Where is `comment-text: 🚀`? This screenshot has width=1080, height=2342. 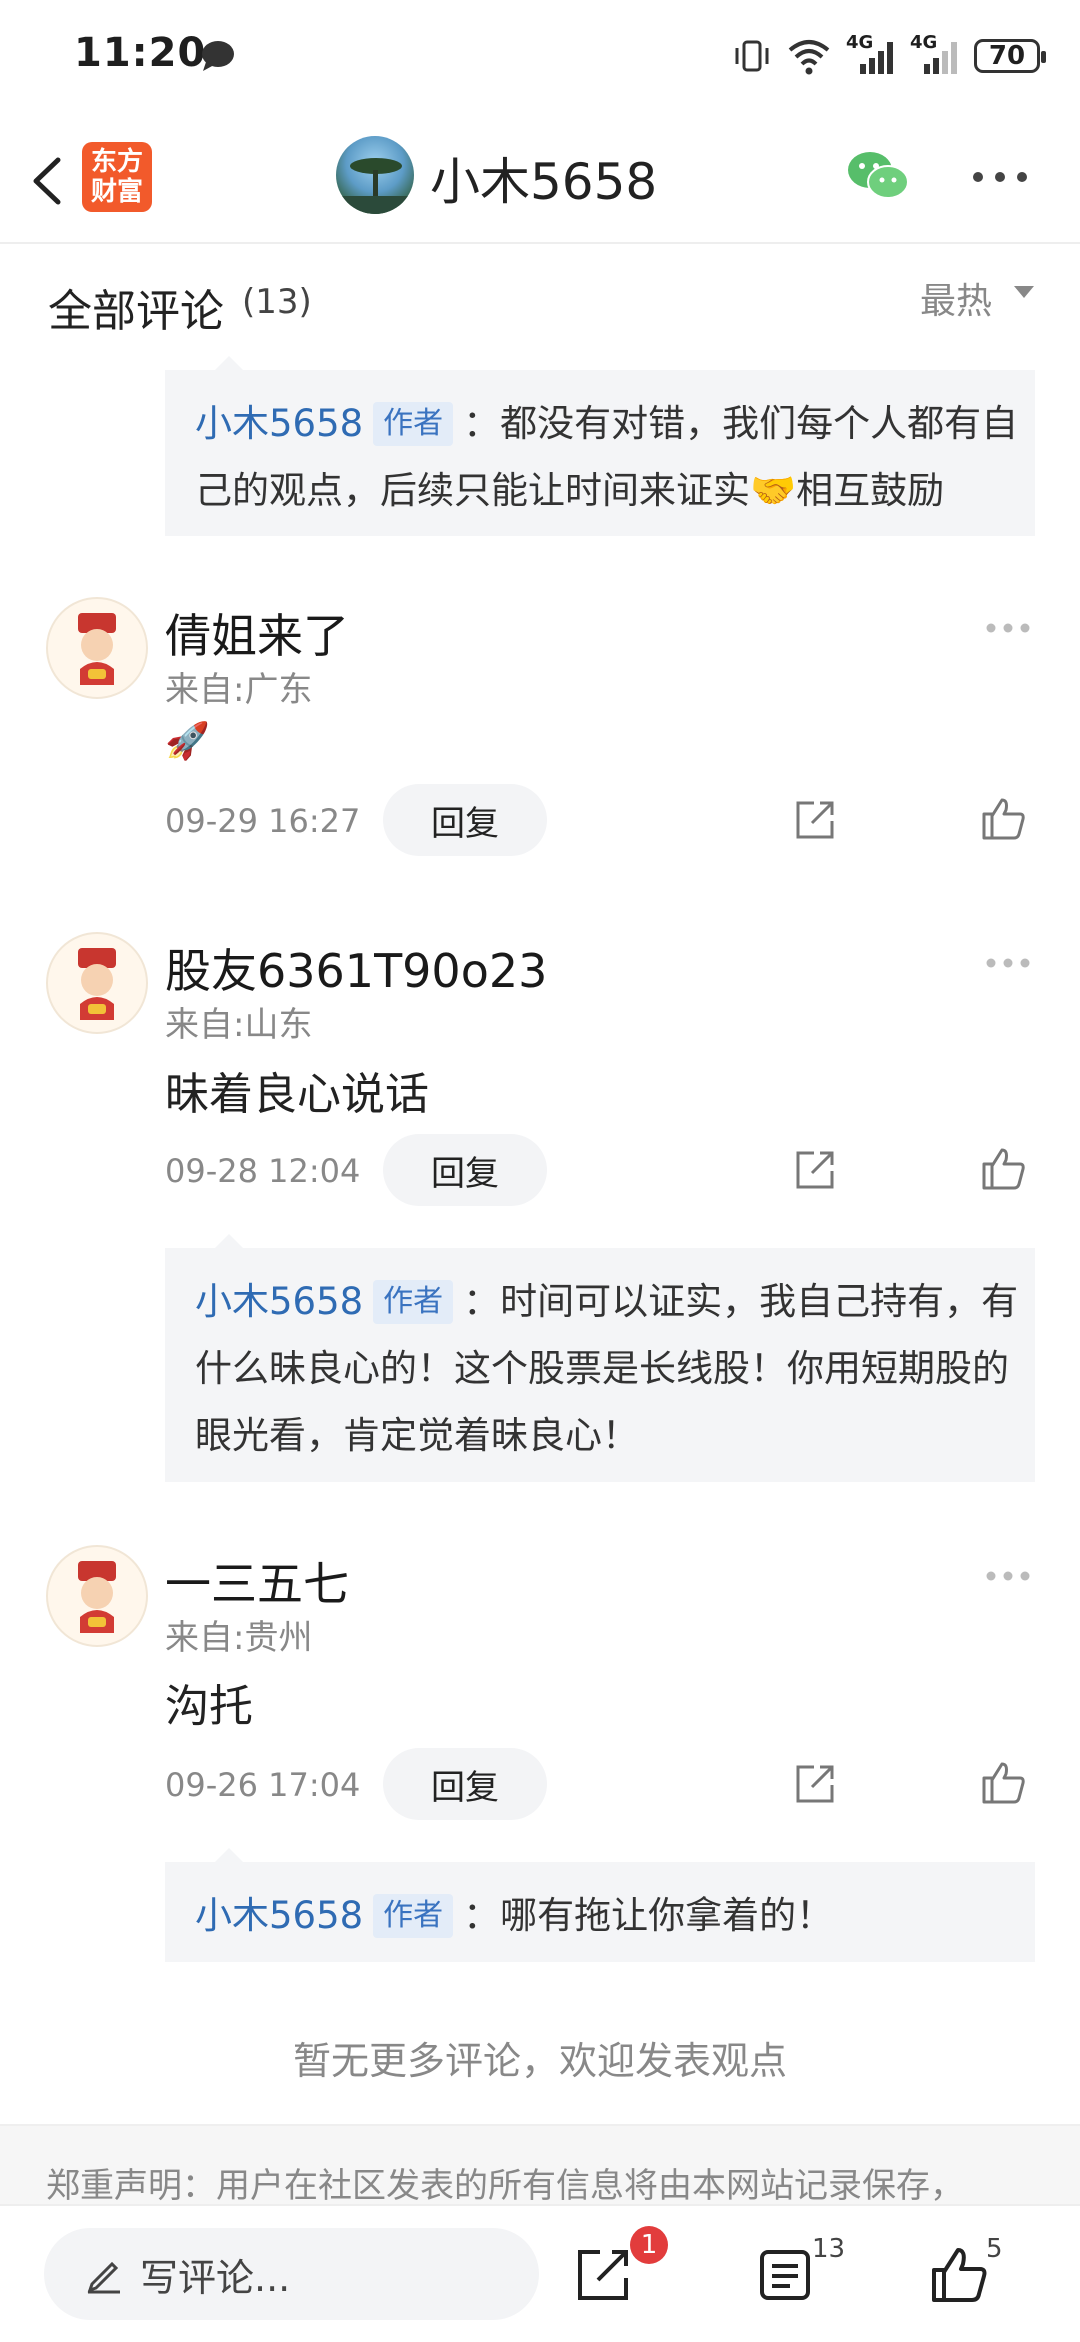
comment-text: 🚀 is located at coordinates (187, 741).